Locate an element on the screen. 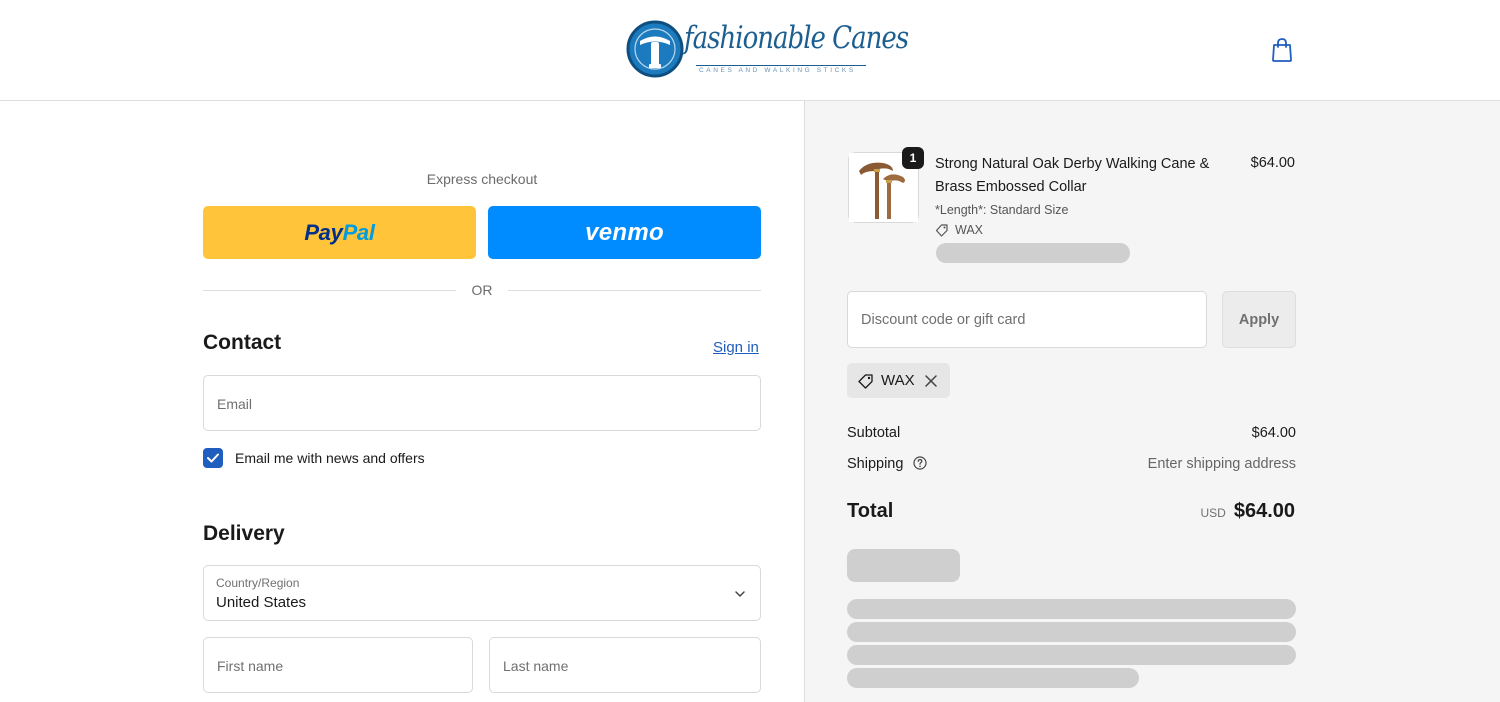 The height and width of the screenshot is (702, 1500). newsletter-label: Email me with news and offers is located at coordinates (330, 458).